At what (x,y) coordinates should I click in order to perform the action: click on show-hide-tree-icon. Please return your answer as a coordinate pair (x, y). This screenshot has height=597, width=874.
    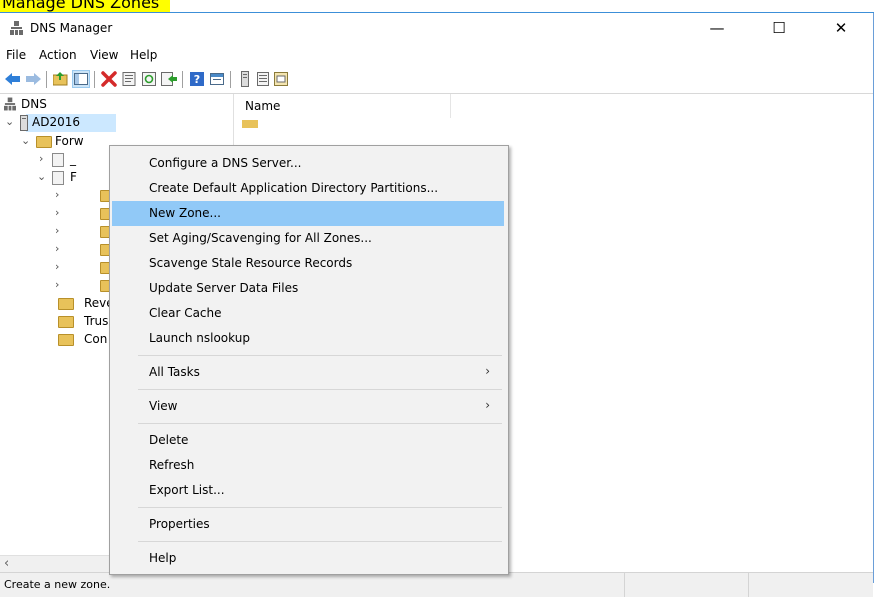
    Looking at the image, I should click on (81, 79).